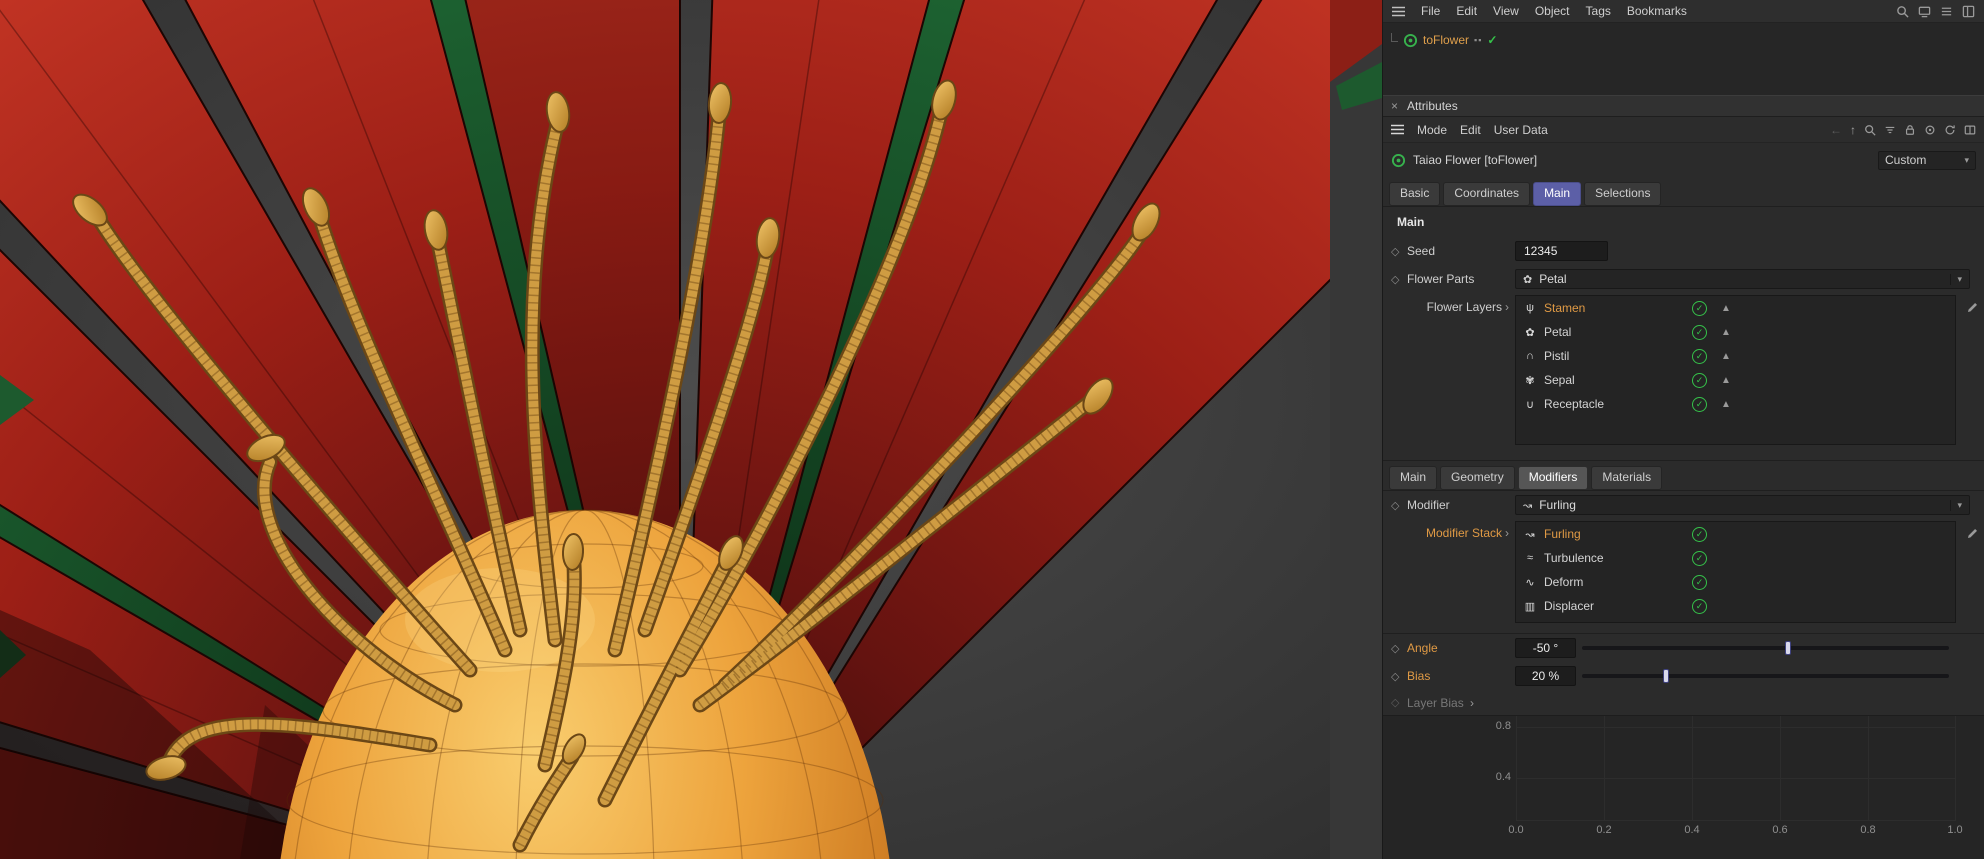  Describe the element at coordinates (1968, 11) in the screenshot. I see `layout-icon` at that location.